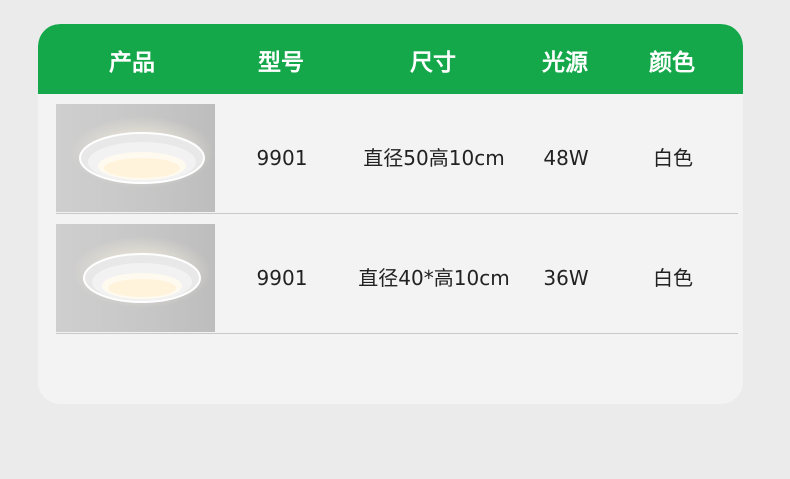 The width and height of the screenshot is (790, 479). Describe the element at coordinates (390, 59) in the screenshot. I see `table-header: 产品 型号 尺寸 光源 颜色` at that location.